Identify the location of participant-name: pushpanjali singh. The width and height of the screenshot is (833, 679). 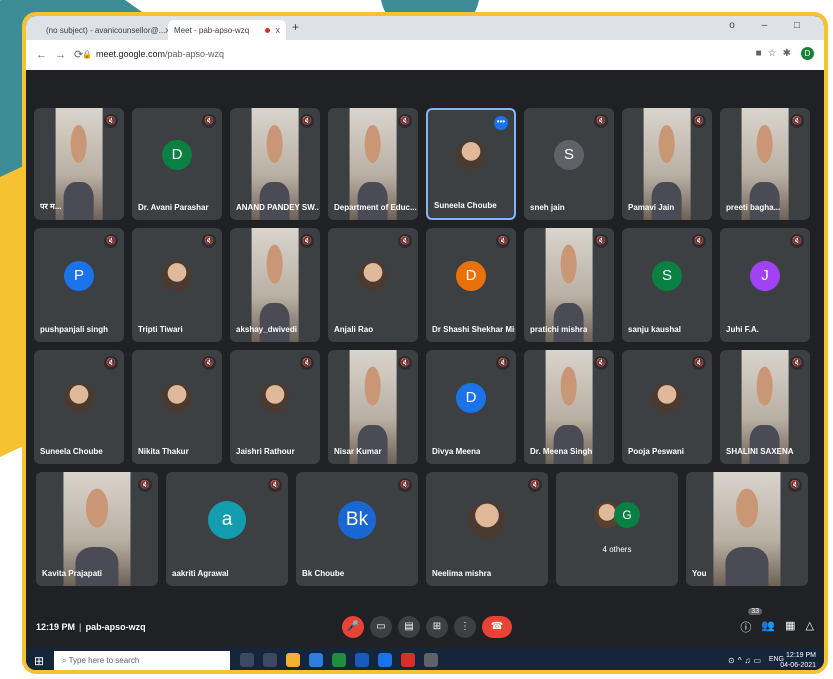
(74, 329).